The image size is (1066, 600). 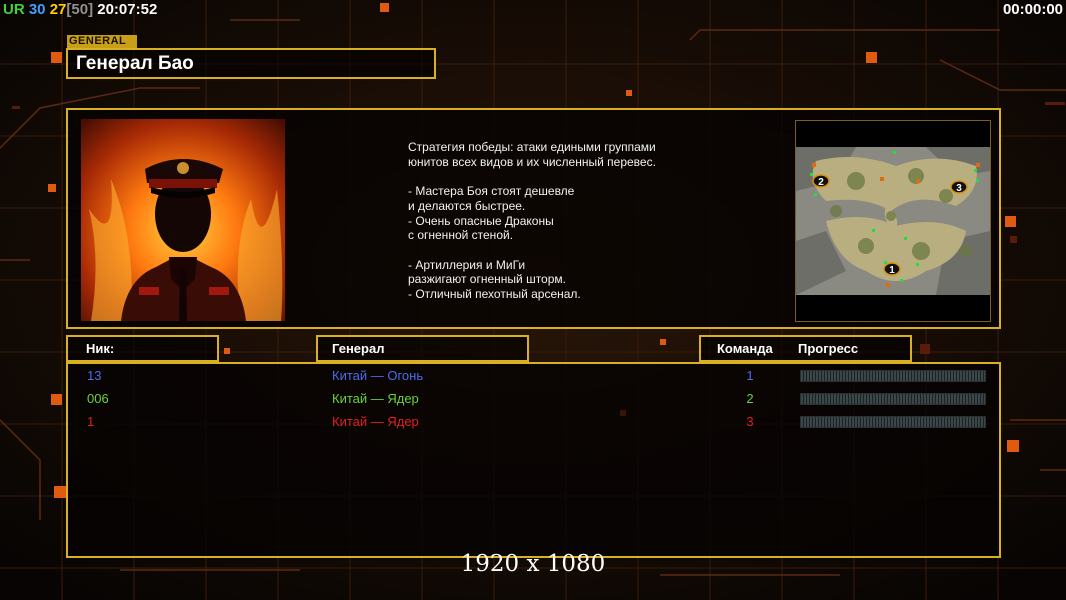 What do you see at coordinates (491, 191) in the screenshot?
I see `strategy-line: - Мастера Боя стоят дешевле` at bounding box center [491, 191].